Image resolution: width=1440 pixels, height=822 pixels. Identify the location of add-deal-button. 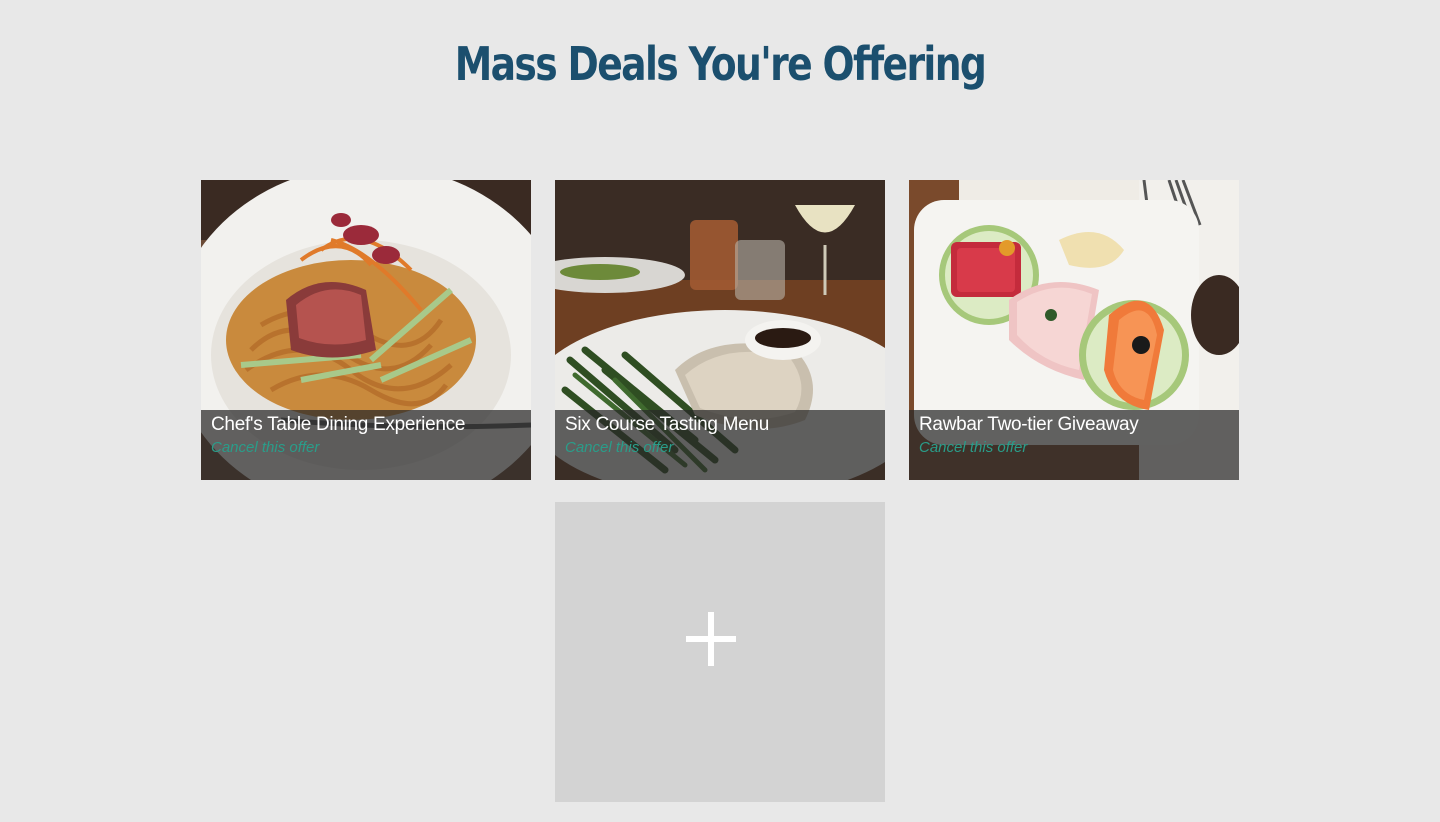
(720, 652).